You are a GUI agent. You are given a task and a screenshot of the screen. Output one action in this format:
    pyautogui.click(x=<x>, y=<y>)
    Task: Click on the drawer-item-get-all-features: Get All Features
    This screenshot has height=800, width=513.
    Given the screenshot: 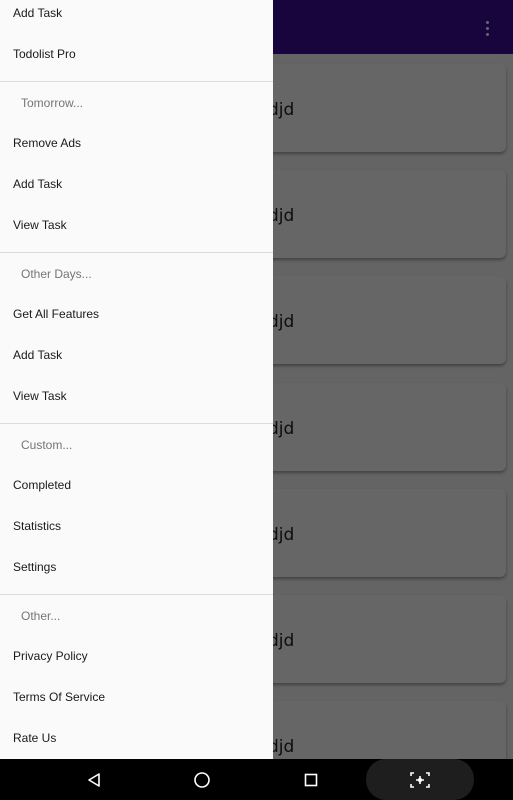 What is the action you would take?
    pyautogui.click(x=136, y=313)
    